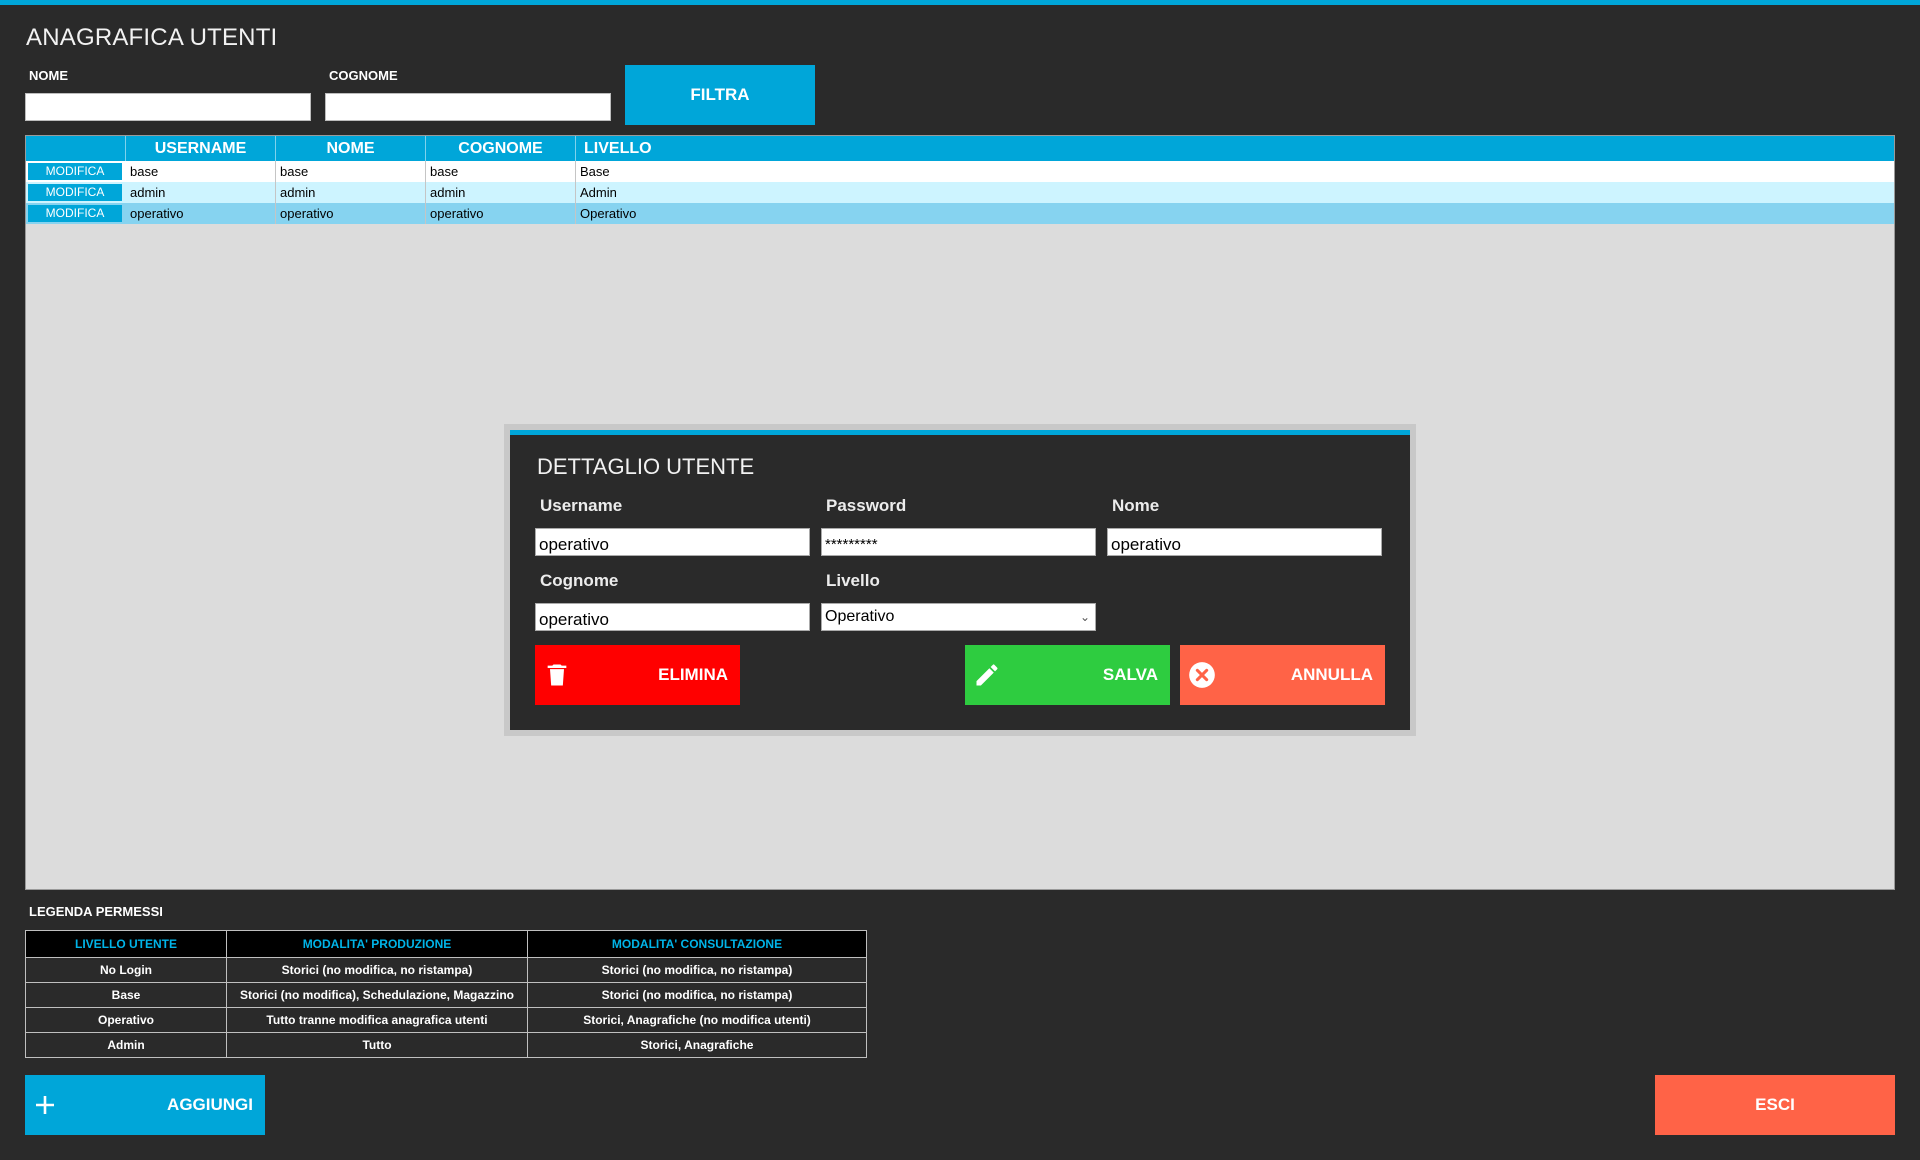 This screenshot has height=1160, width=1920. I want to click on legend-header-produzione: MODALITA' PRODUZIONE, so click(377, 944).